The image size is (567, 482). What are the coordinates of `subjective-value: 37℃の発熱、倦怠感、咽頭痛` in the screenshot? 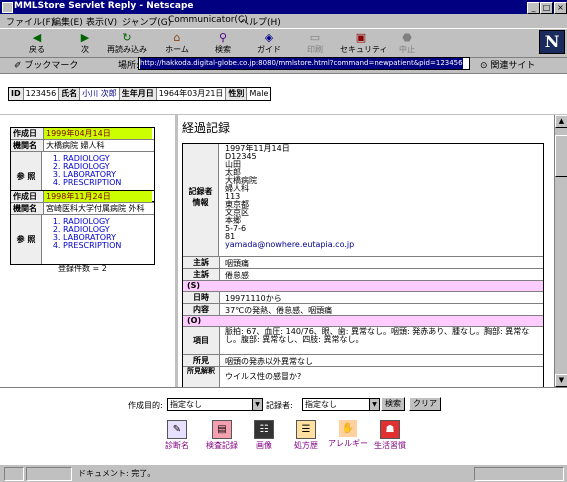 It's located at (279, 310).